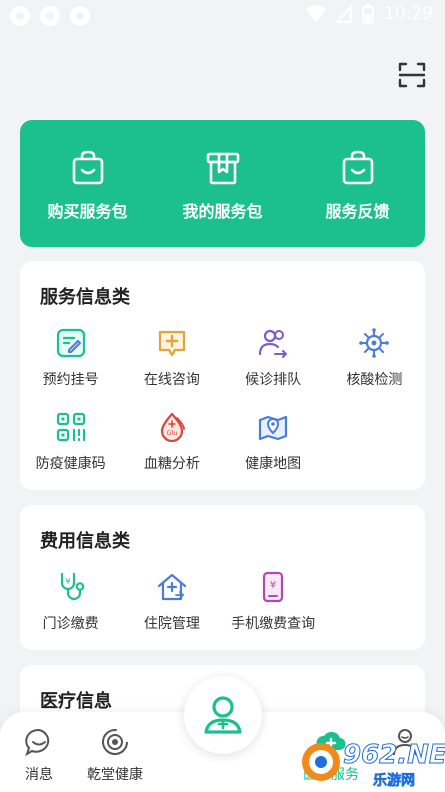  Describe the element at coordinates (70, 624) in the screenshot. I see `grid-label: 门诊缴费` at that location.